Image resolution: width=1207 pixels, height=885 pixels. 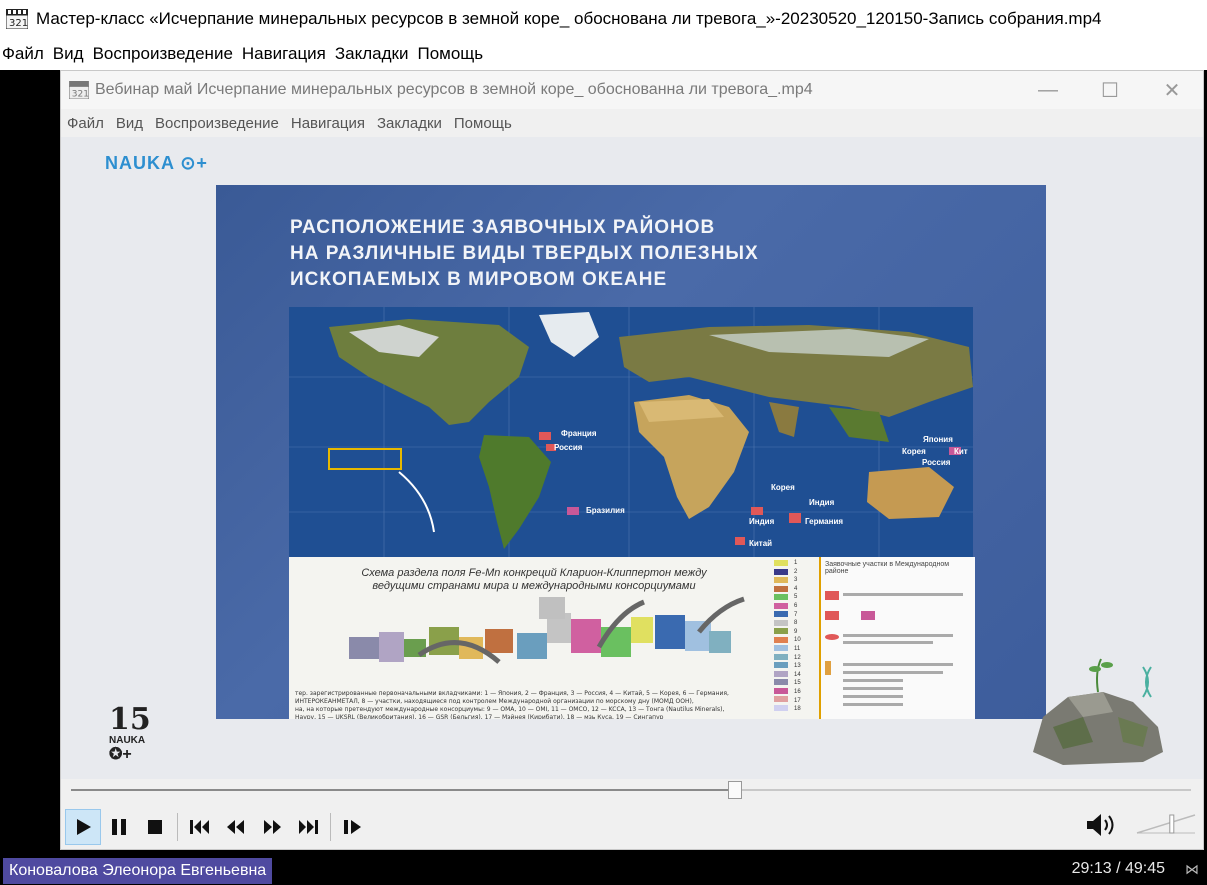 I want to click on inner-menu-file: Файл, so click(x=85, y=123).